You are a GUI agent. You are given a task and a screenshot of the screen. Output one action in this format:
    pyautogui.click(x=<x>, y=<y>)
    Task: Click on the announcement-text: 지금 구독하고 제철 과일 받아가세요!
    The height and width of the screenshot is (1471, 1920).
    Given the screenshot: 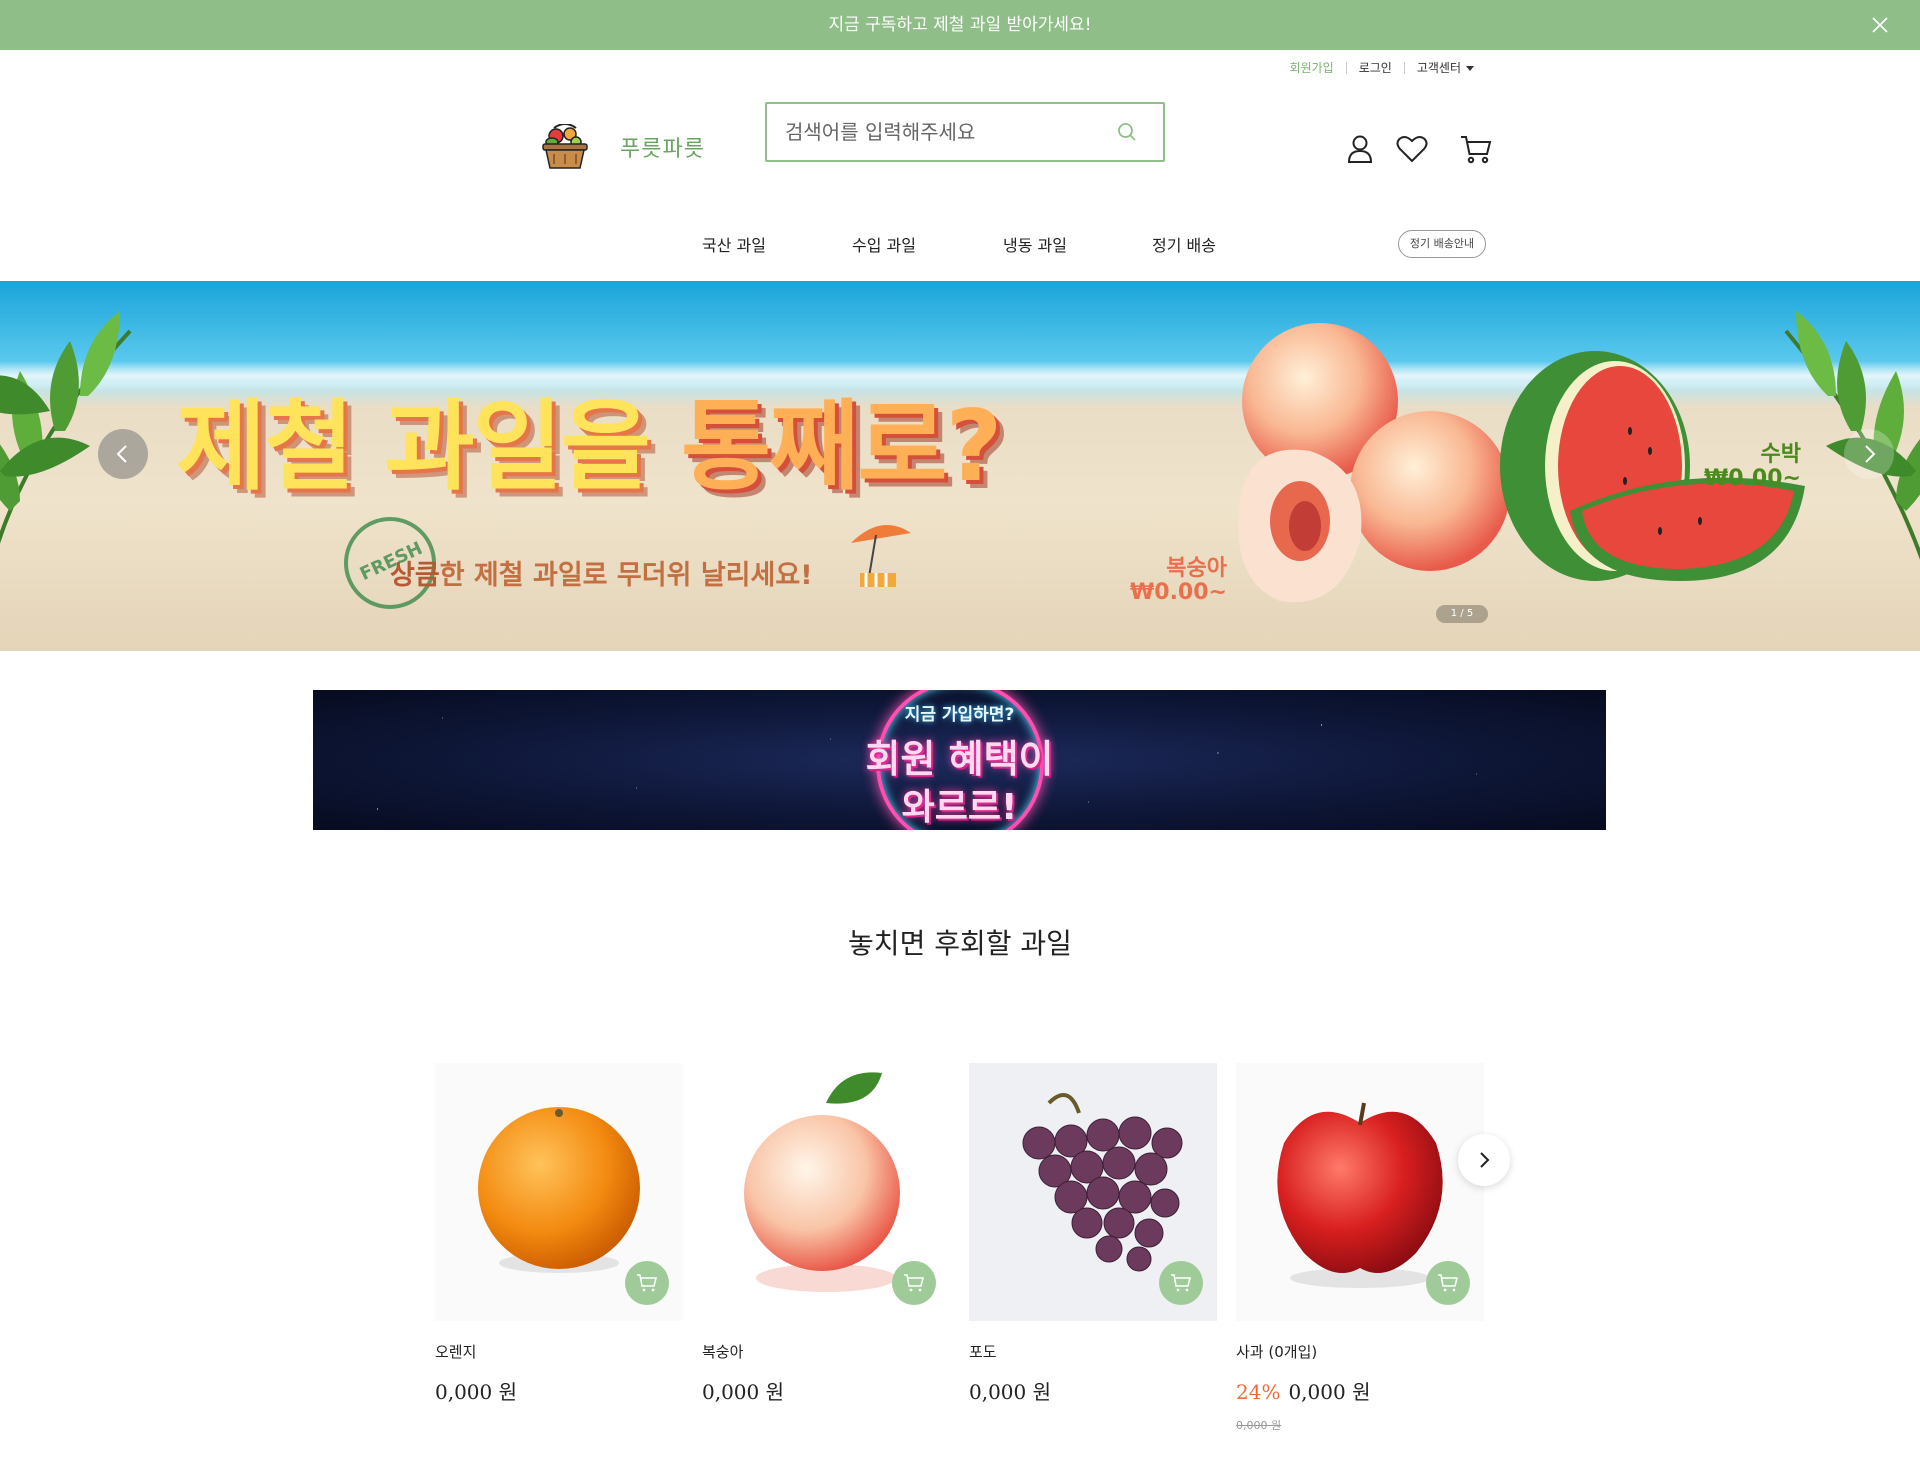 What is the action you would take?
    pyautogui.click(x=959, y=25)
    